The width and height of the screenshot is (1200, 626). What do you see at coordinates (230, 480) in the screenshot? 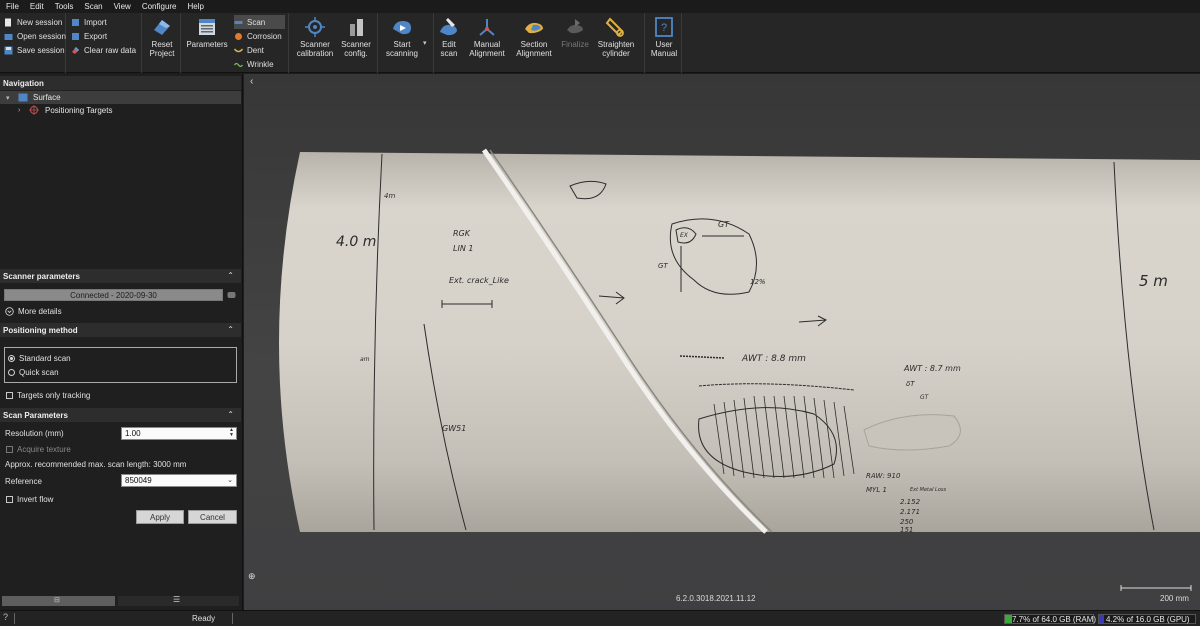
I see `chevron-down-icon: ⌄` at bounding box center [230, 480].